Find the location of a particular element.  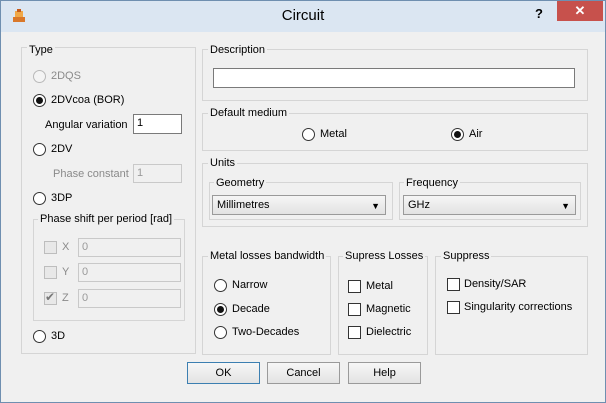

radio-decade-label: Decade is located at coordinates (251, 309).